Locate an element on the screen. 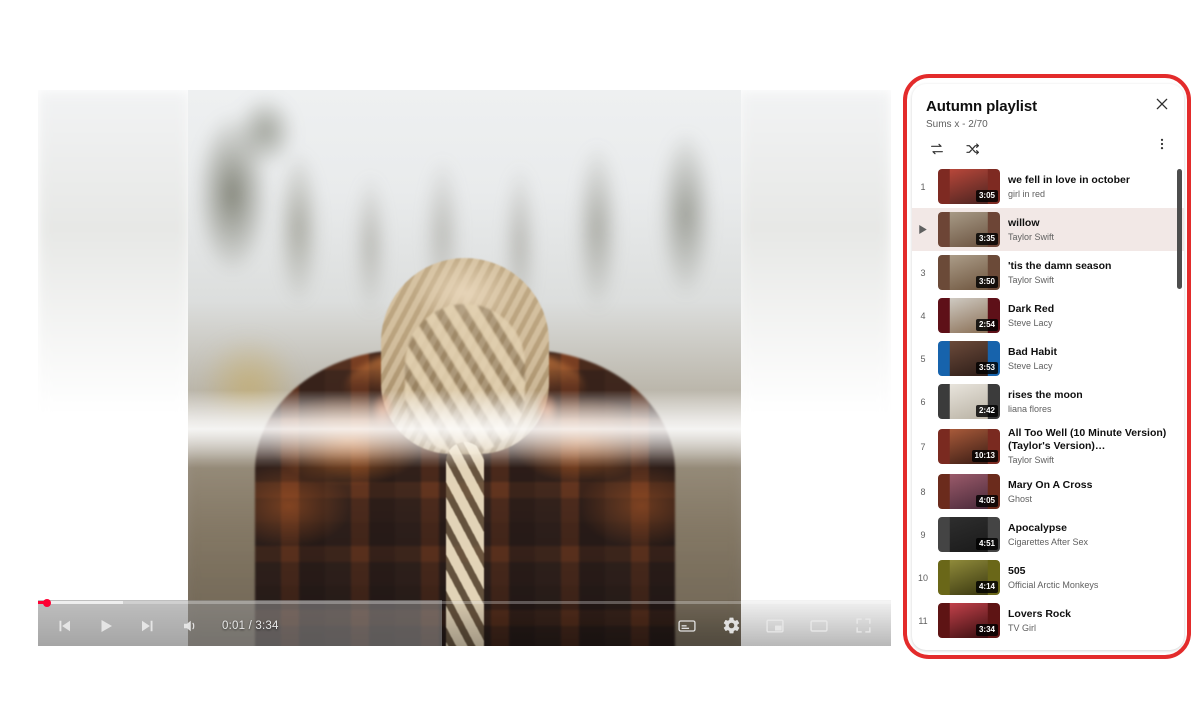 The width and height of the screenshot is (1200, 720). playlist-item-title: rises the moon is located at coordinates (1045, 394).